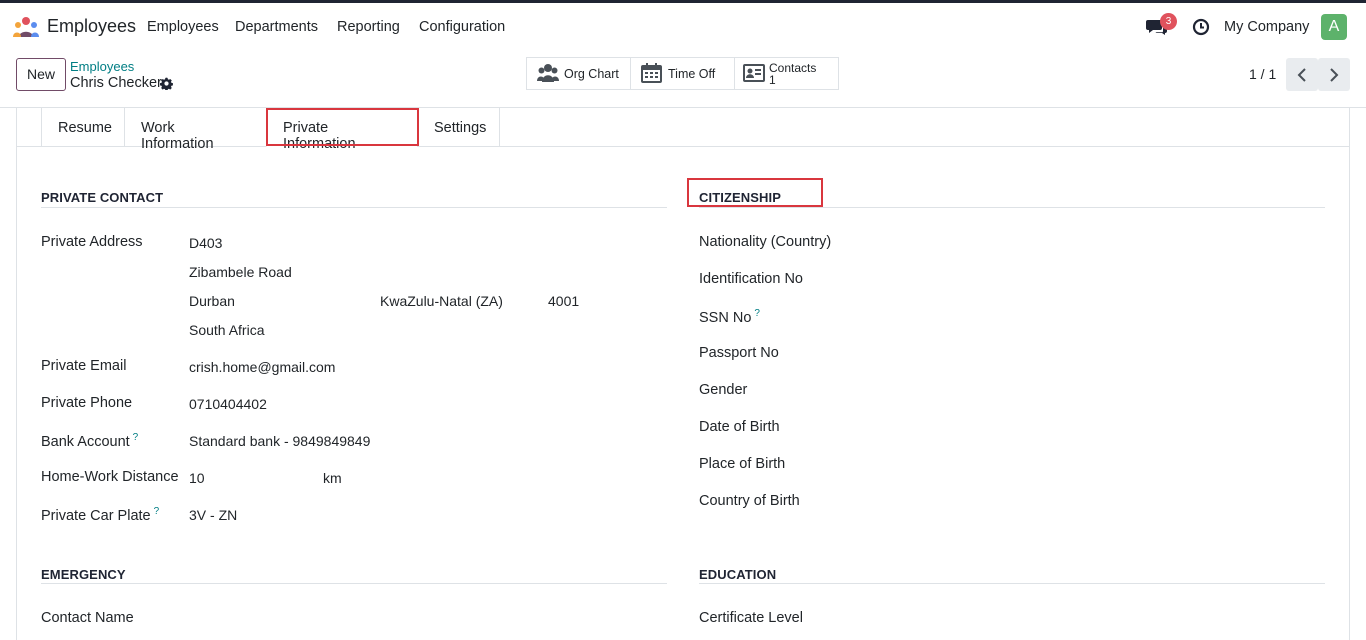 This screenshot has height=640, width=1366. Describe the element at coordinates (739, 353) in the screenshot. I see `passport-no-label: Passport No` at that location.